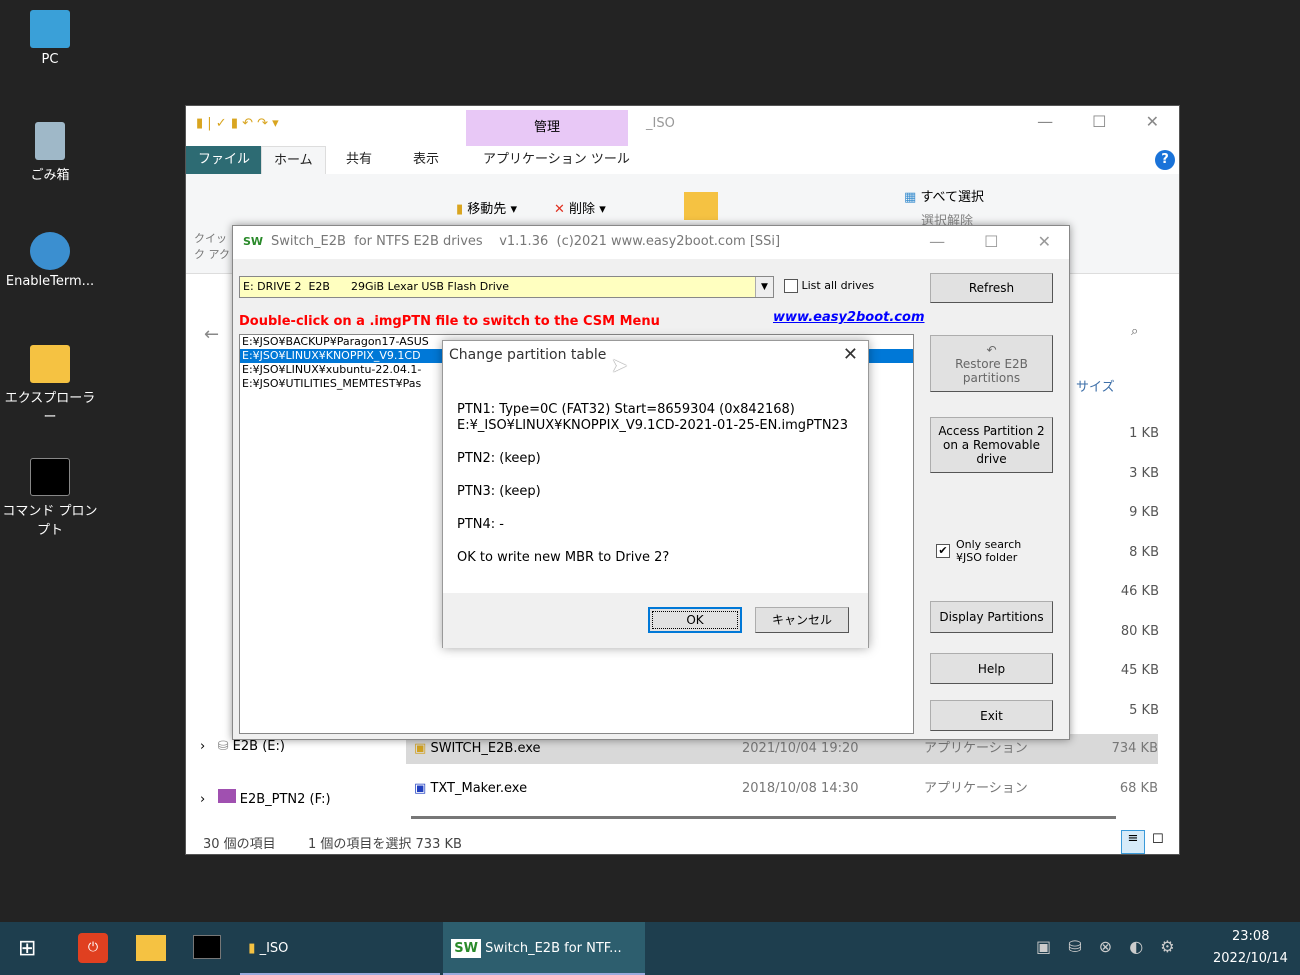 The image size is (1300, 975). I want to click on file-size: 5 KB, so click(1144, 710).